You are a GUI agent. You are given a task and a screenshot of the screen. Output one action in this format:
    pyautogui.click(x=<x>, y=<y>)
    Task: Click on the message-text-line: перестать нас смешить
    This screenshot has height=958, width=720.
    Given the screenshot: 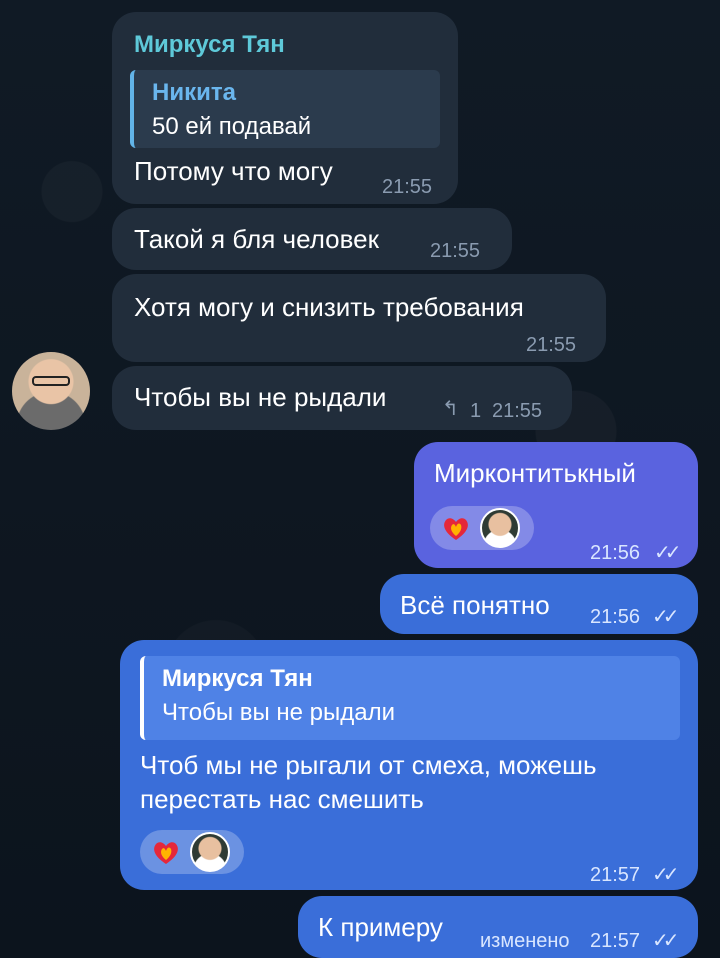 What is the action you would take?
    pyautogui.click(x=282, y=799)
    